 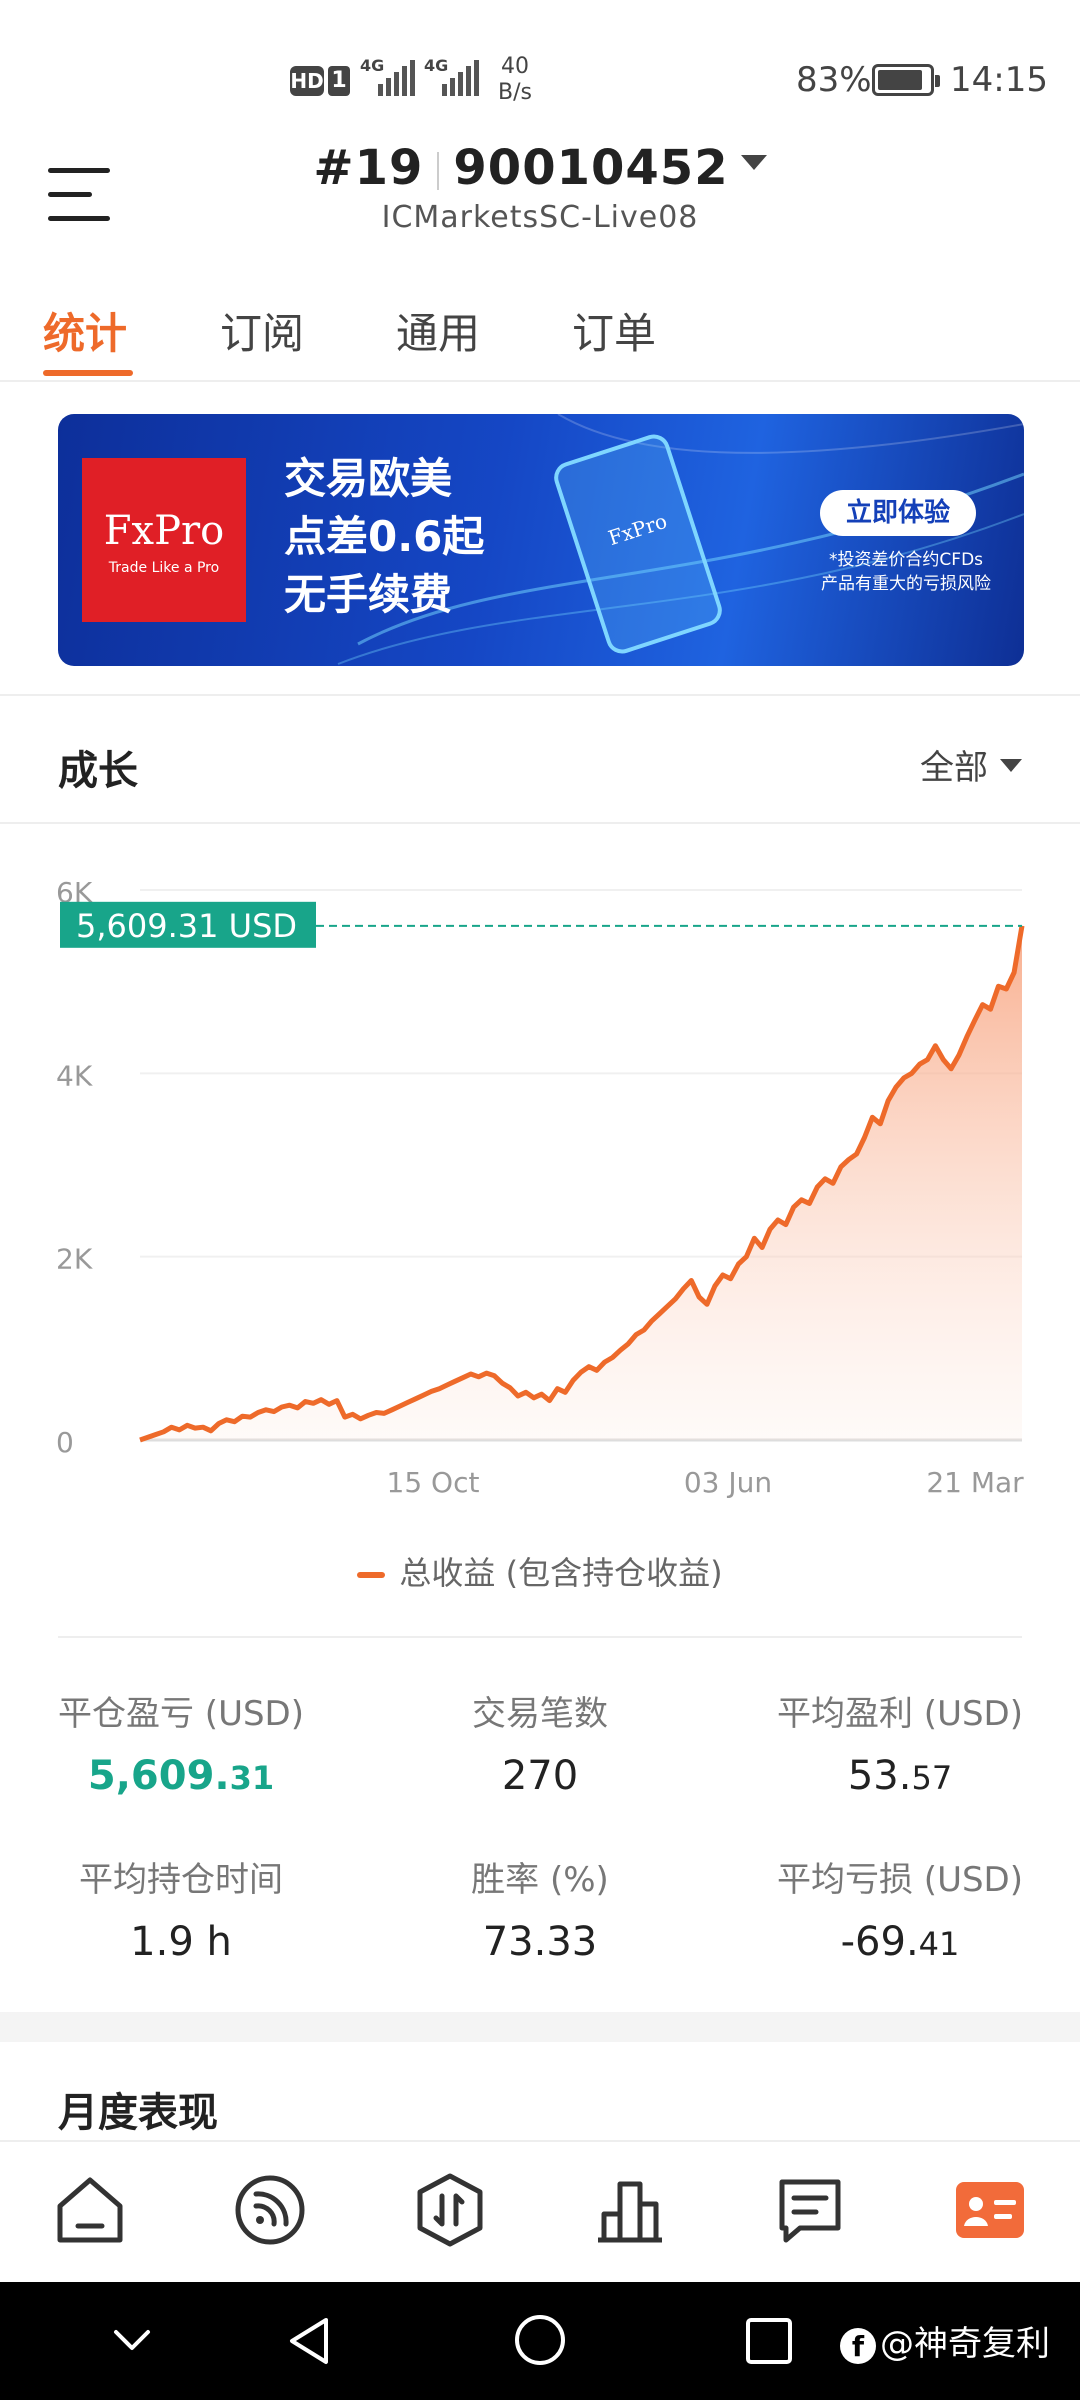 I want to click on watermark: f @神奇复利, so click(x=945, y=2340).